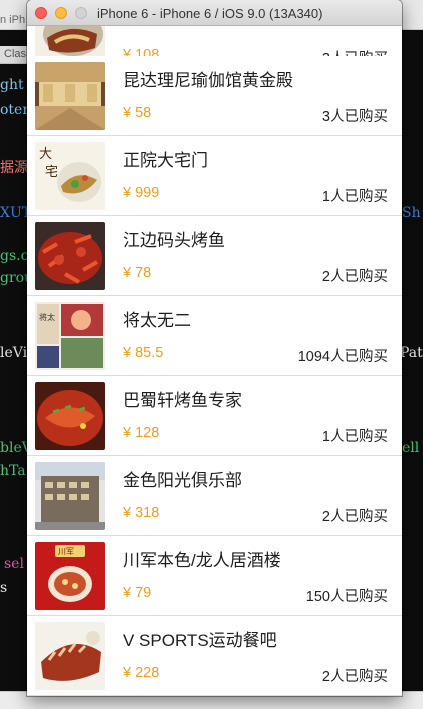 Image resolution: width=423 pixels, height=709 pixels. What do you see at coordinates (202, 560) in the screenshot?
I see `deal-name: 川军本色/龙人居酒楼` at bounding box center [202, 560].